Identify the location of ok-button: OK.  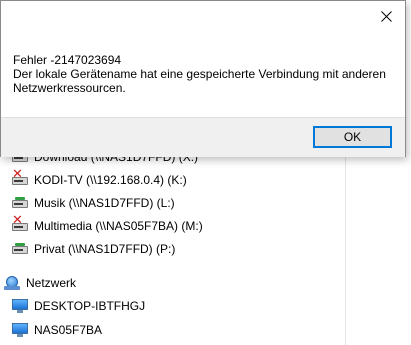
(352, 137).